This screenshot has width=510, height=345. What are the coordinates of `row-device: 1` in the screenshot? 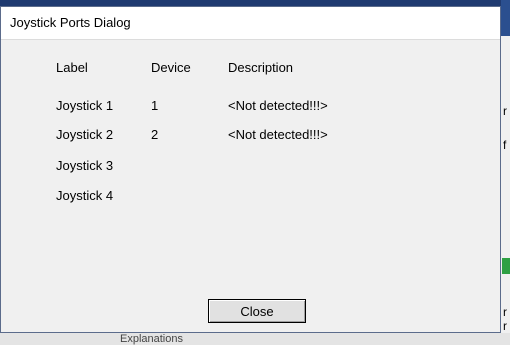 It's located at (155, 105).